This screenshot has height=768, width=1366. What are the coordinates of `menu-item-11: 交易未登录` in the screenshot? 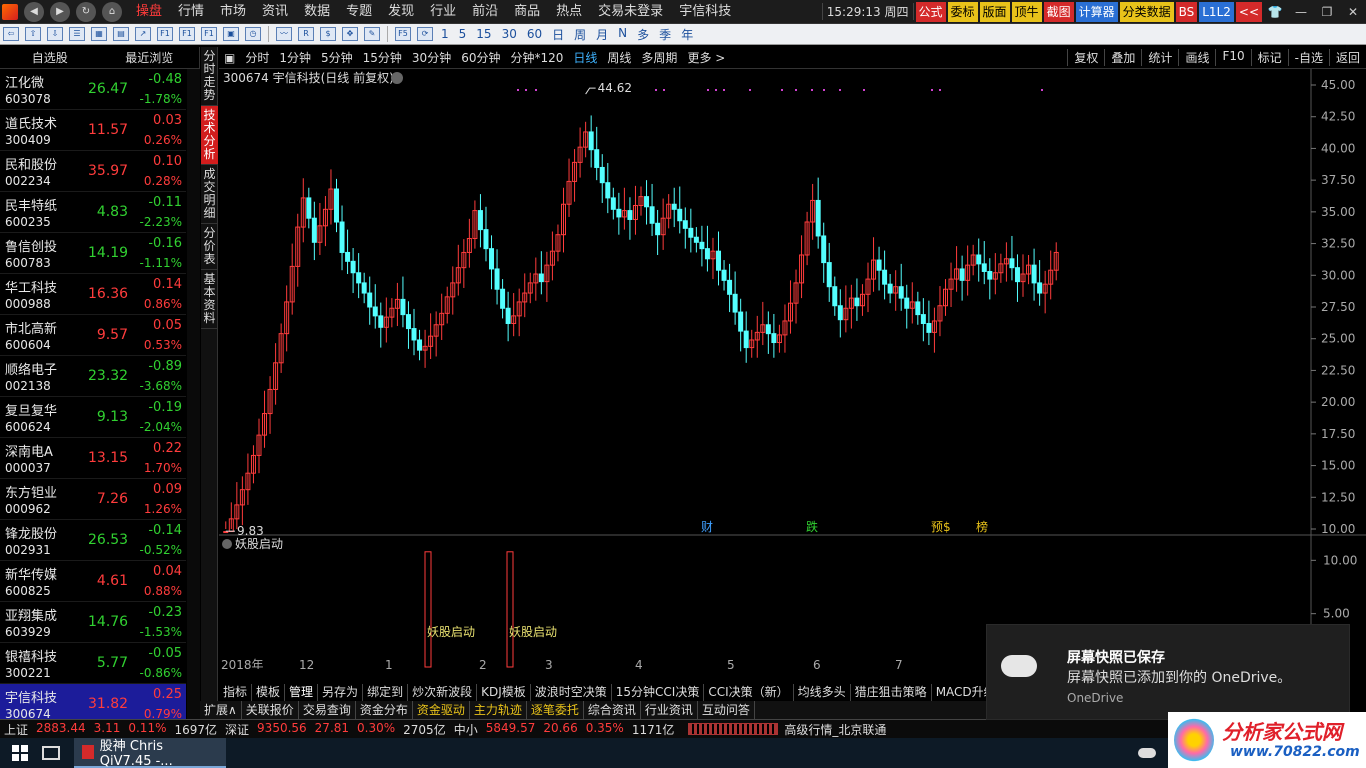 It's located at (630, 12).